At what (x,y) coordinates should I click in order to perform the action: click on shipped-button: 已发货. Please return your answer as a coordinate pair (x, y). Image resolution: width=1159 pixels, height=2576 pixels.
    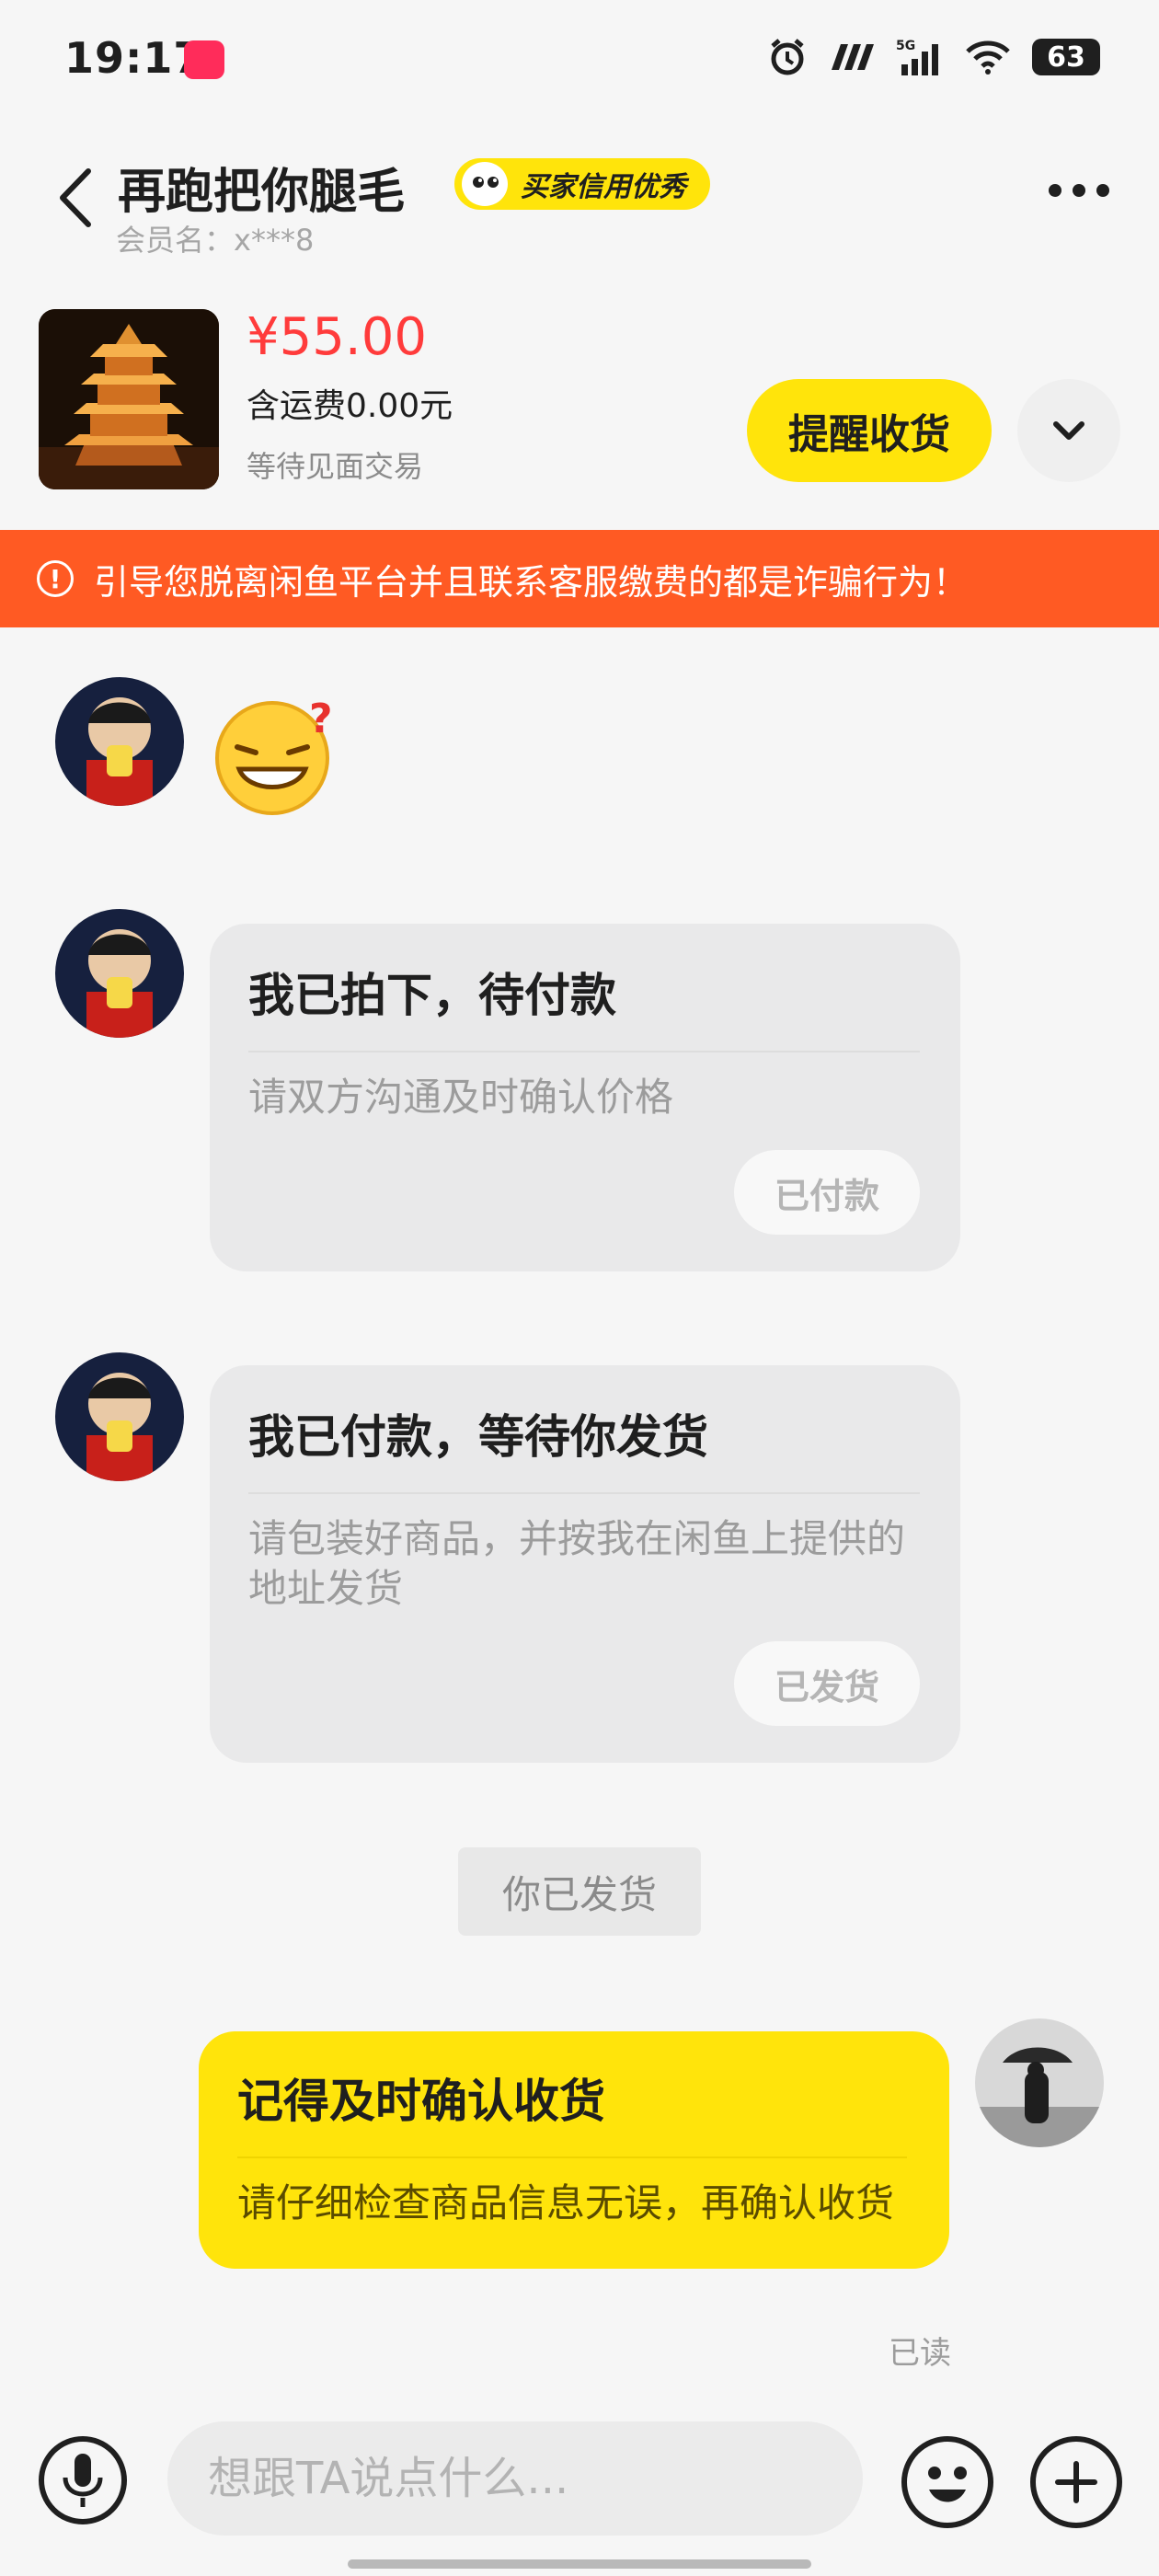
    Looking at the image, I should click on (827, 1683).